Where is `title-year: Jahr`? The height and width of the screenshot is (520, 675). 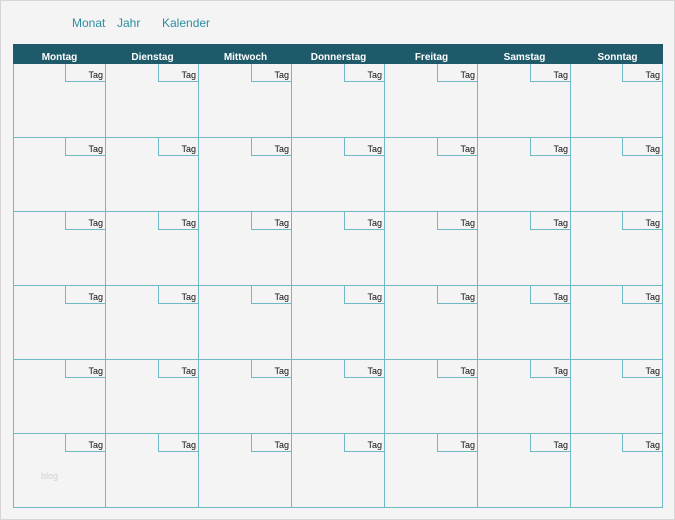
title-year: Jahr is located at coordinates (129, 23).